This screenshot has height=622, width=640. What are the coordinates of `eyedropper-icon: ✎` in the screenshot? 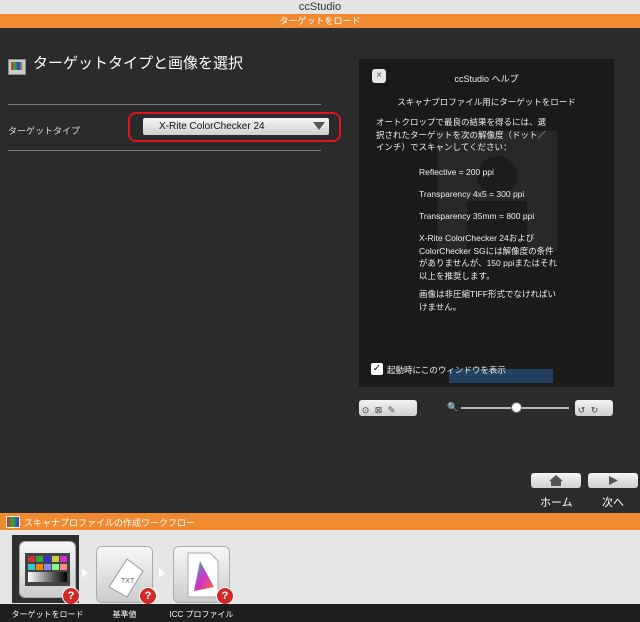 It's located at (391, 410).